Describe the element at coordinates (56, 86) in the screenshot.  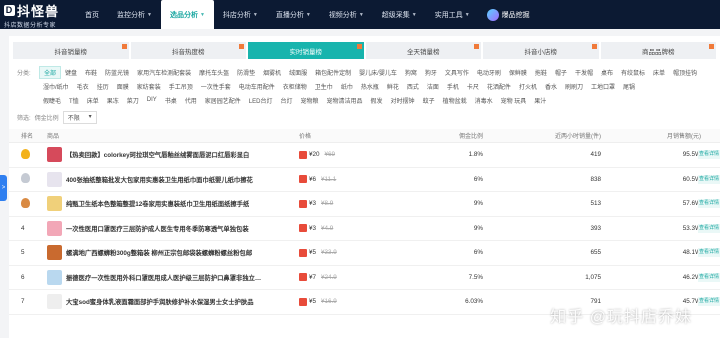
I see `category-item: 湿巾/纸巾` at that location.